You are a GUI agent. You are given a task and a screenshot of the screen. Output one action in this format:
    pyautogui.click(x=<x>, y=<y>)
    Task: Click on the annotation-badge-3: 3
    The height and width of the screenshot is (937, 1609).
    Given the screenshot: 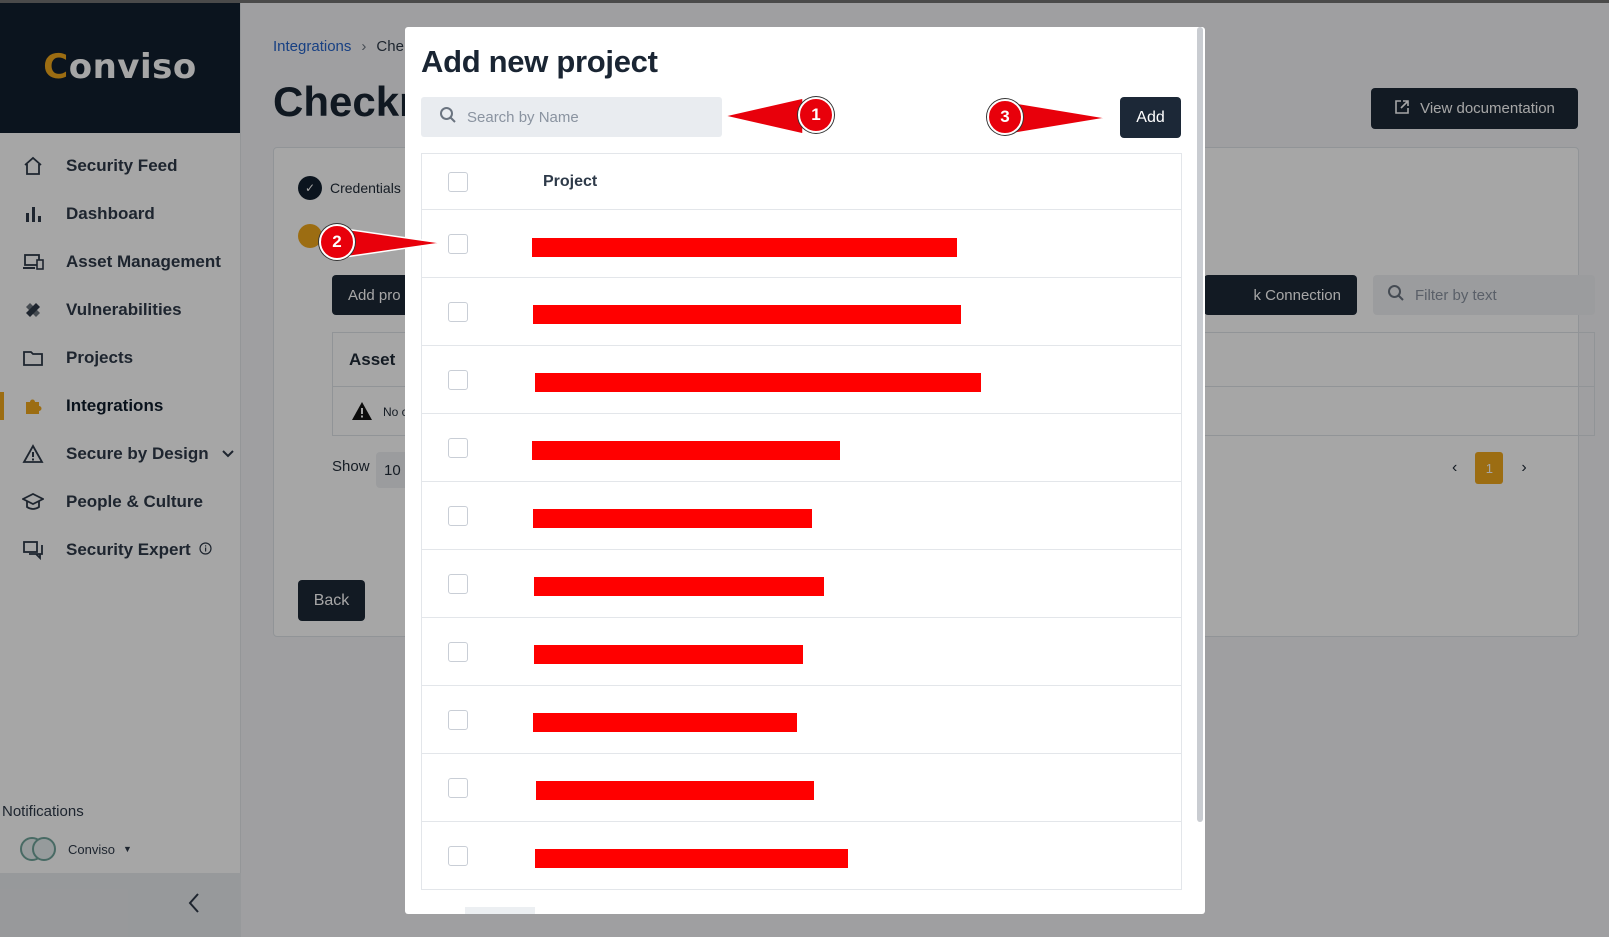 What is the action you would take?
    pyautogui.click(x=1005, y=117)
    